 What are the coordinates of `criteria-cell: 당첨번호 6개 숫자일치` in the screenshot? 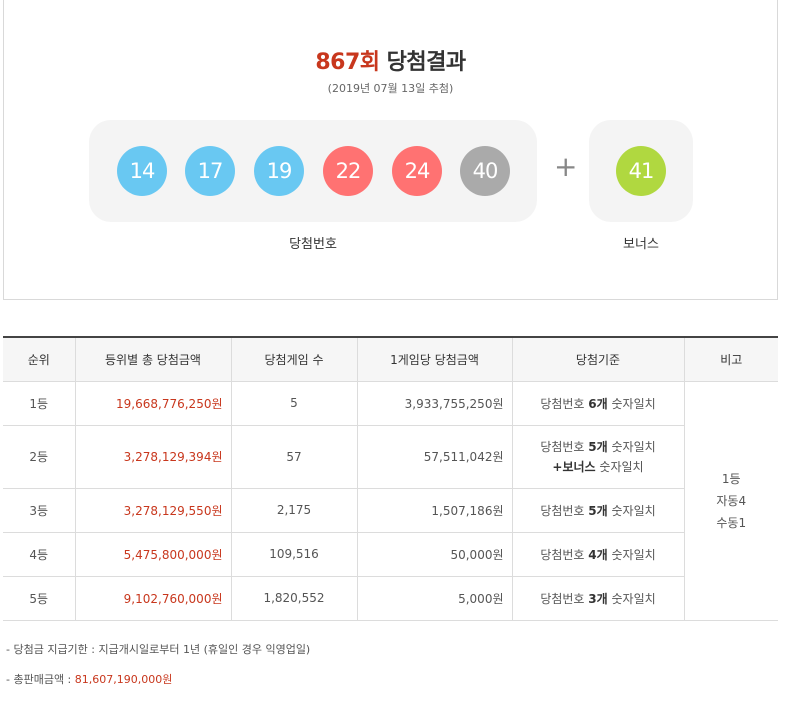 It's located at (598, 403).